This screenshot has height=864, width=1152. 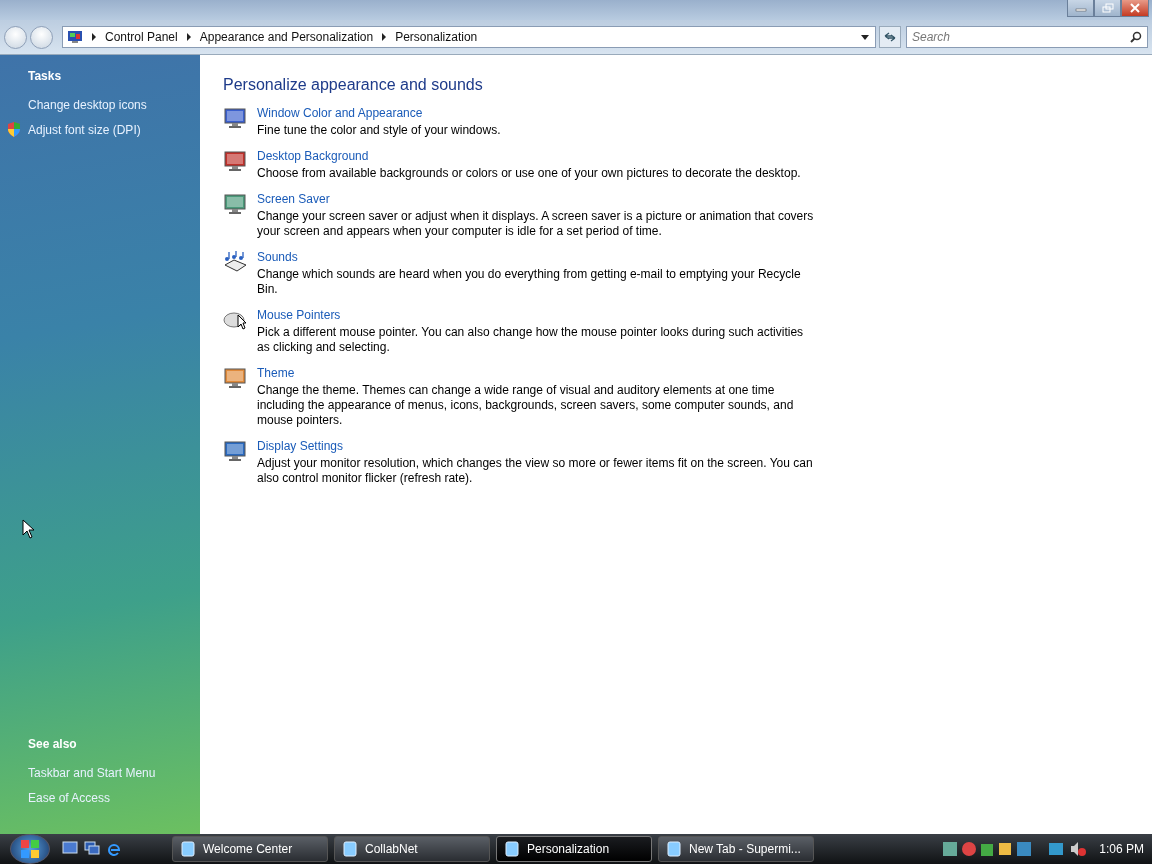 What do you see at coordinates (574, 849) in the screenshot?
I see `taskbar-button: Personalization` at bounding box center [574, 849].